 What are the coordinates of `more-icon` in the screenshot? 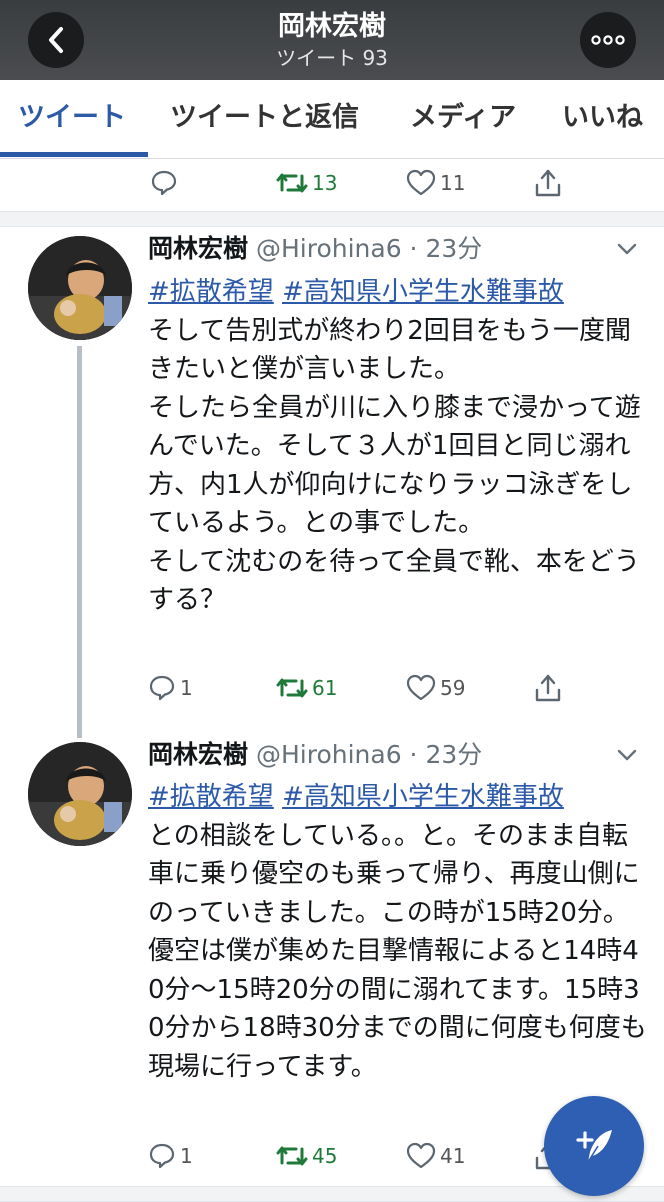 It's located at (608, 40).